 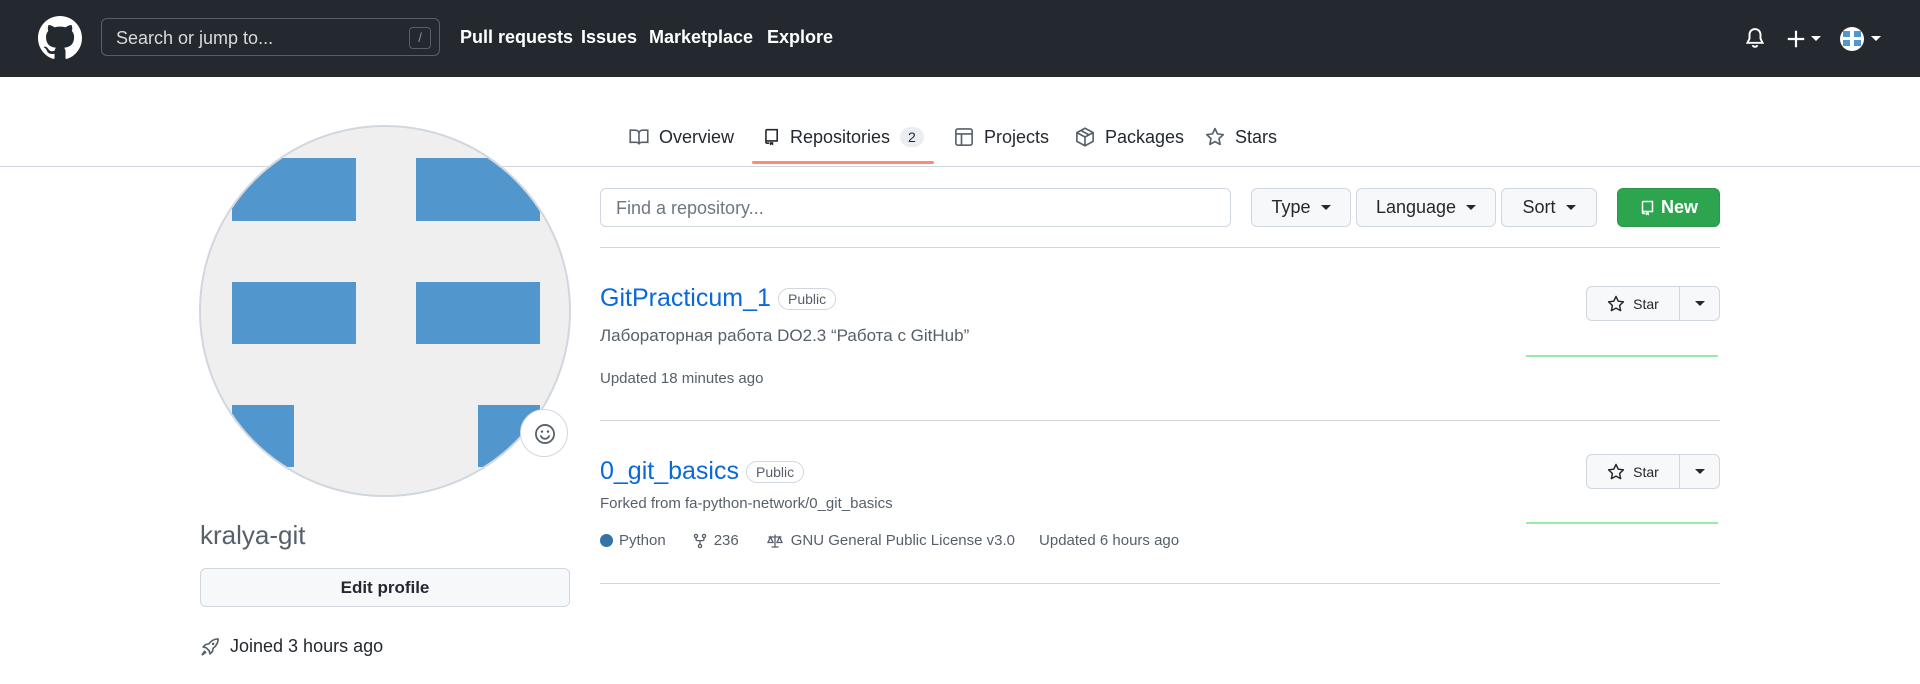 I want to click on nav-marketplace: Marketplace, so click(x=701, y=37).